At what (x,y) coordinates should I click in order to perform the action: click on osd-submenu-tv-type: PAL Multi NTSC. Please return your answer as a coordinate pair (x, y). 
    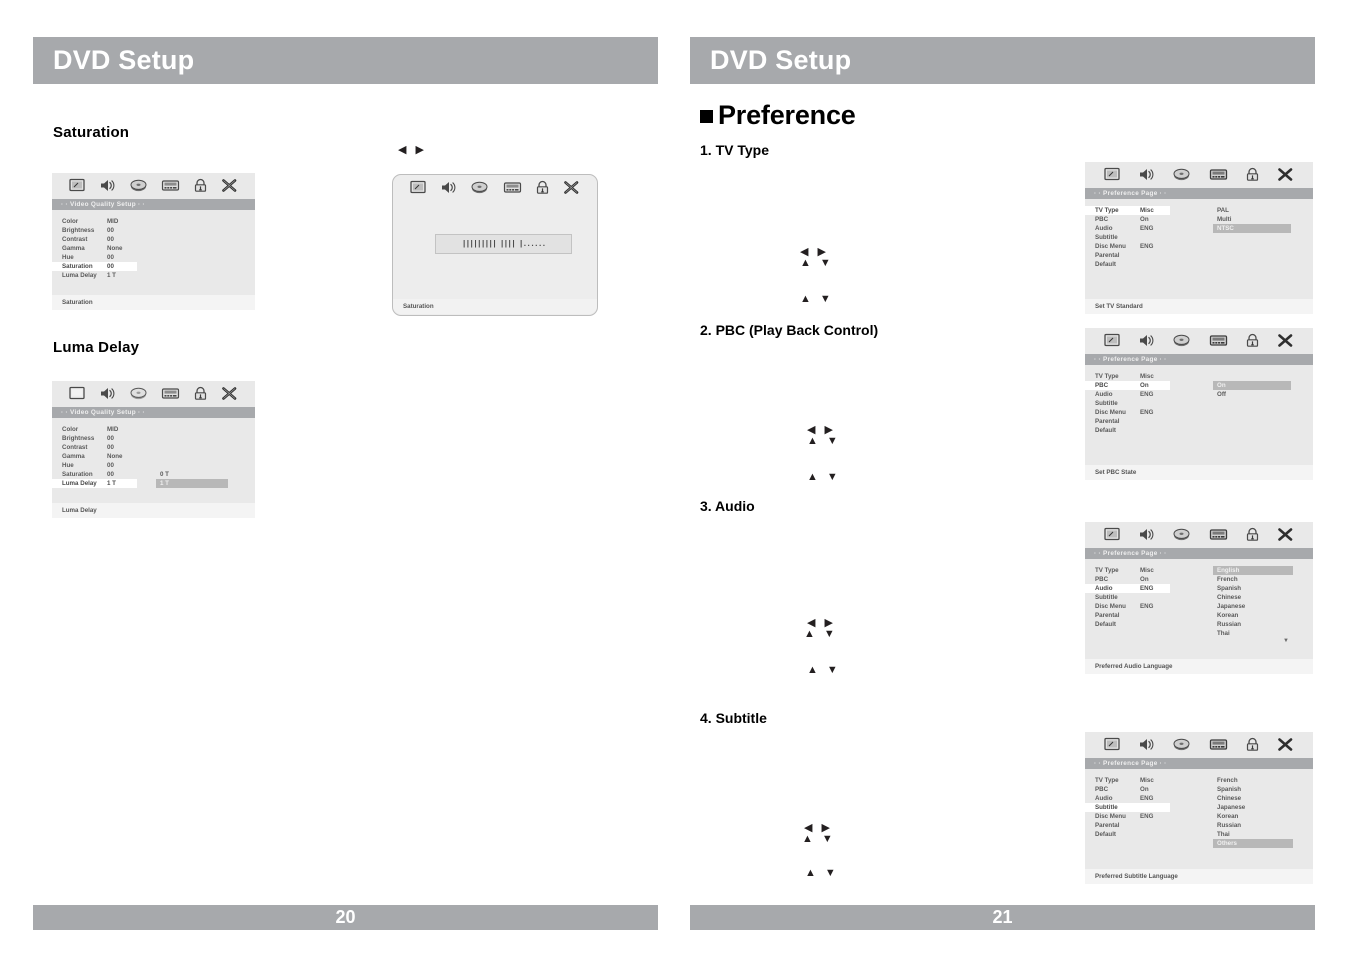
    Looking at the image, I should click on (1252, 219).